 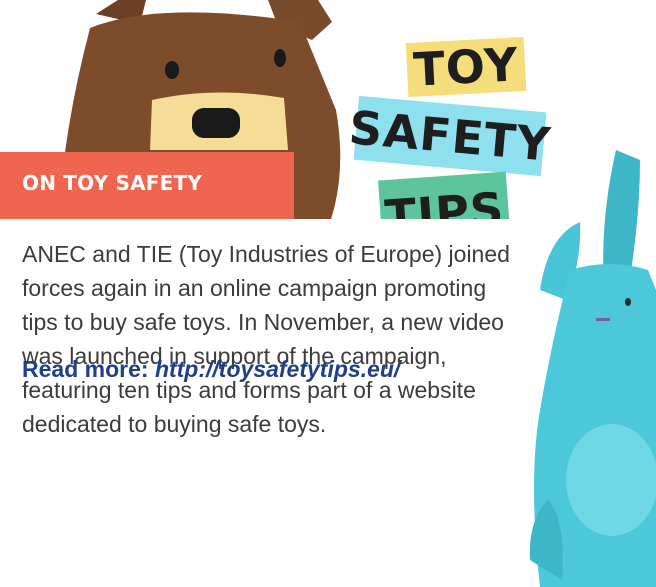 I want to click on section-banner: ON TOY SAFETY, so click(x=147, y=185).